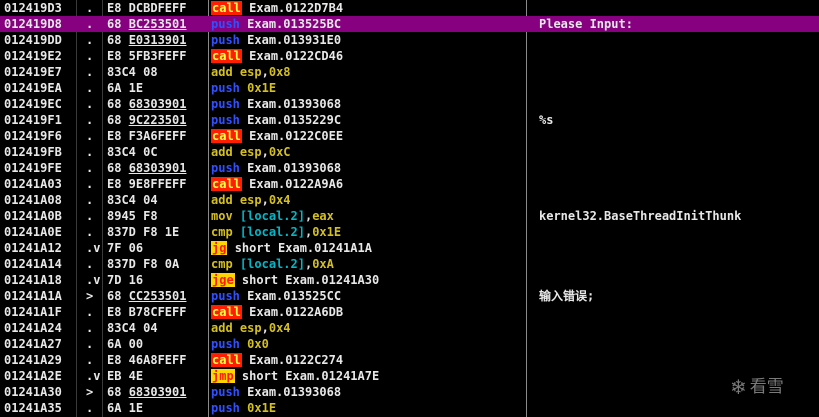 This screenshot has height=417, width=819. Describe the element at coordinates (33, 248) in the screenshot. I see `row-address: 01241A12` at that location.